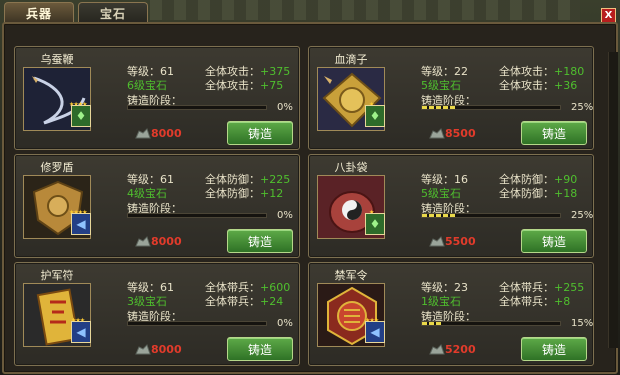 The image size is (620, 375). What do you see at coordinates (147, 301) in the screenshot?
I see `item-gem: 3级宝石` at bounding box center [147, 301].